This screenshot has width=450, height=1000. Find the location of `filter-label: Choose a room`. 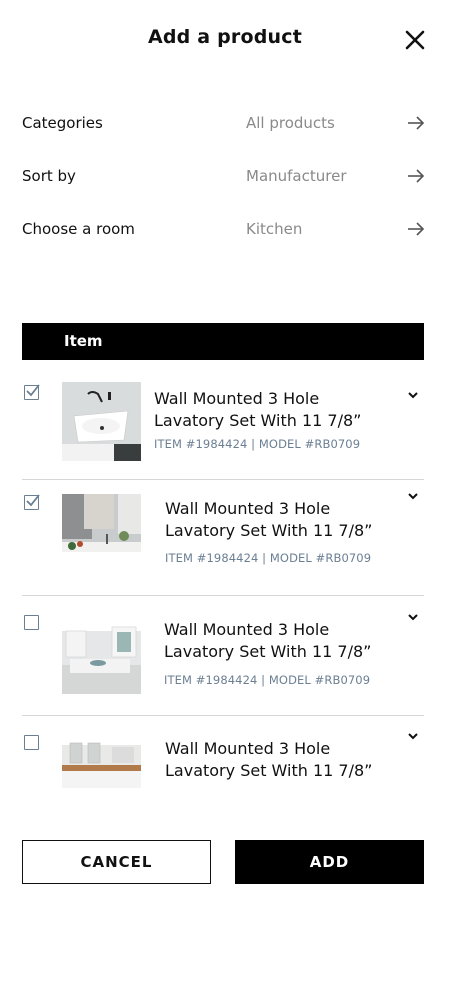

filter-label: Choose a room is located at coordinates (78, 229).